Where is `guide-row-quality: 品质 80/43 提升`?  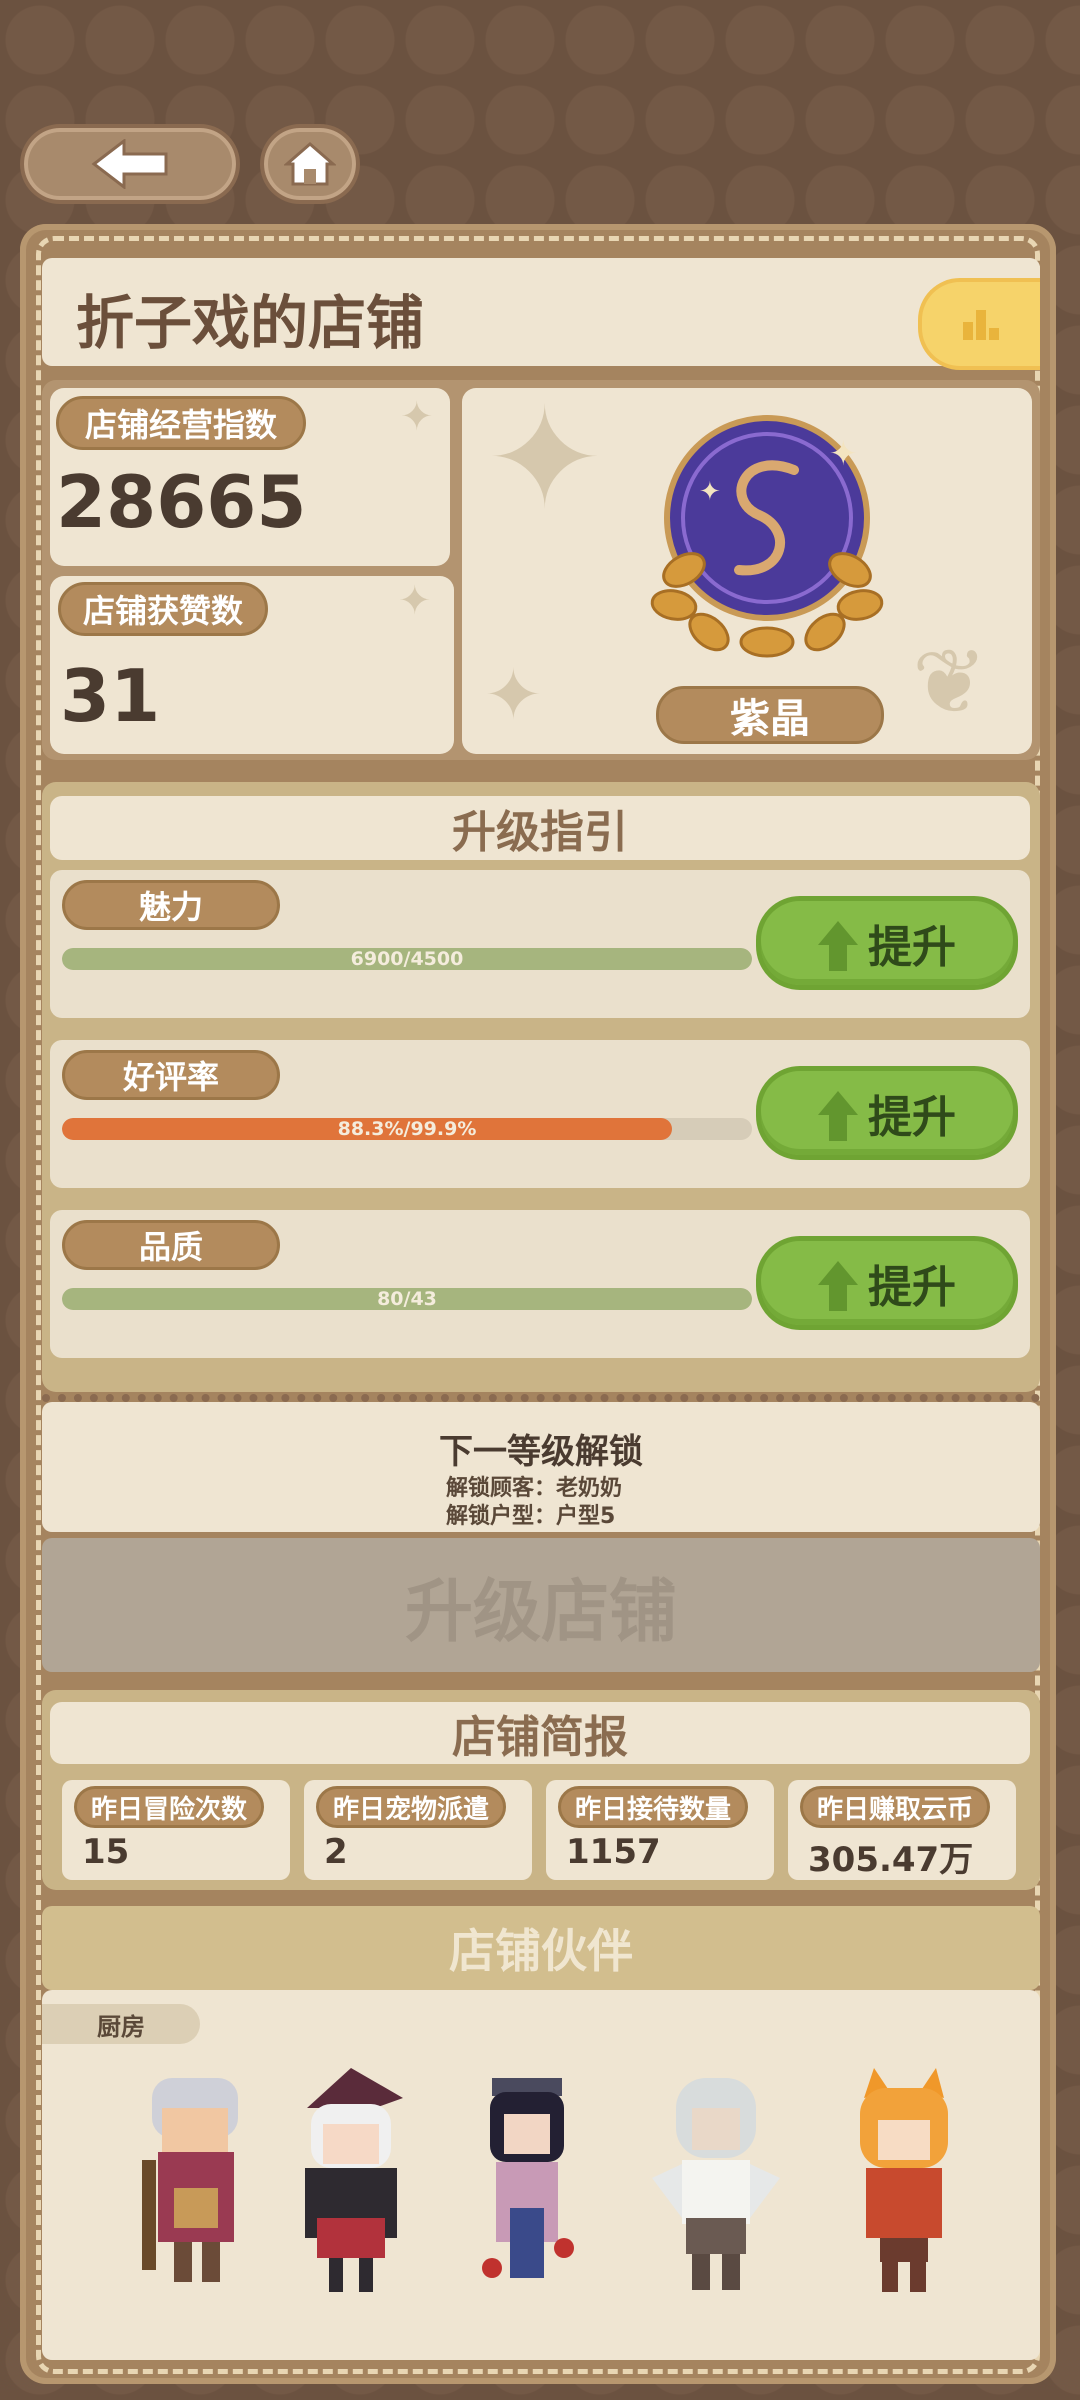
guide-row-quality: 品质 80/43 提升 is located at coordinates (540, 1284).